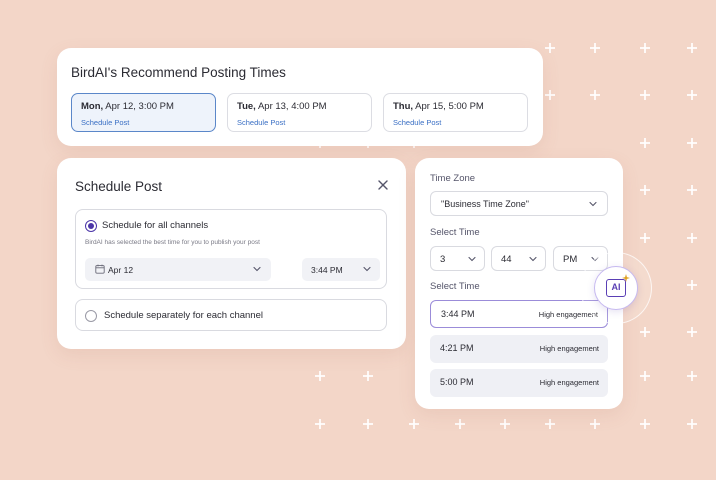 The height and width of the screenshot is (480, 716). Describe the element at coordinates (127, 106) in the screenshot. I see `slot-date: Mon, Apr 12, 3:00 PM` at that location.